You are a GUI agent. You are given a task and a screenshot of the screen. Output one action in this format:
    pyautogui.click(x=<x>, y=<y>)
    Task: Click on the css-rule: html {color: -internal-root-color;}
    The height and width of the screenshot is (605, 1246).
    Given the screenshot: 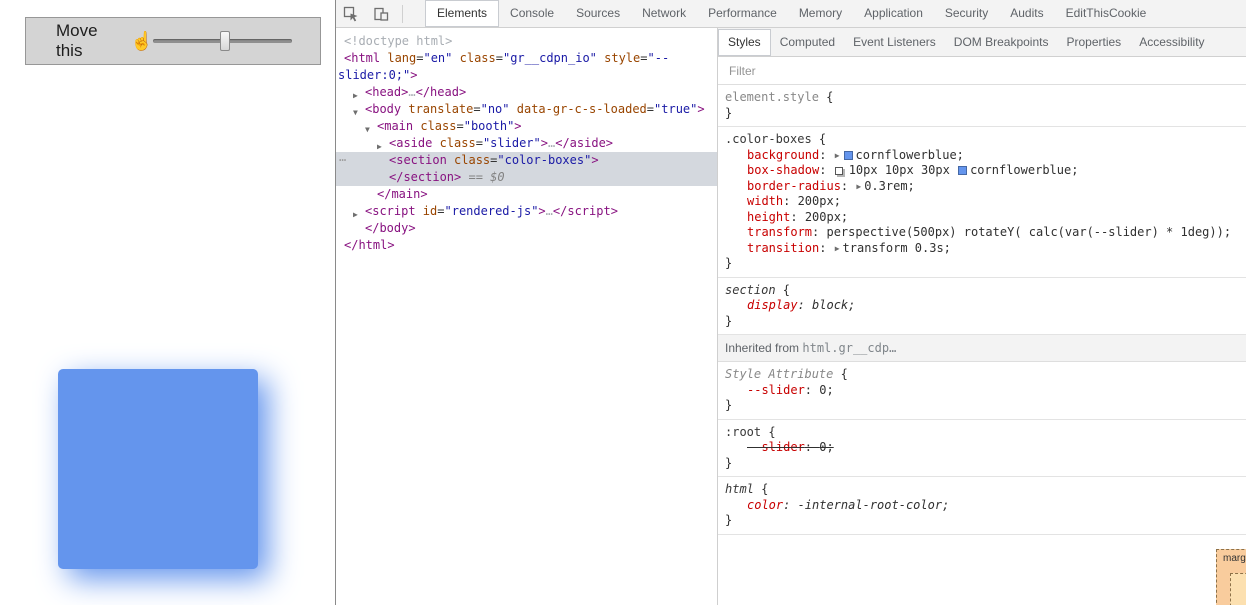 What is the action you would take?
    pyautogui.click(x=982, y=506)
    